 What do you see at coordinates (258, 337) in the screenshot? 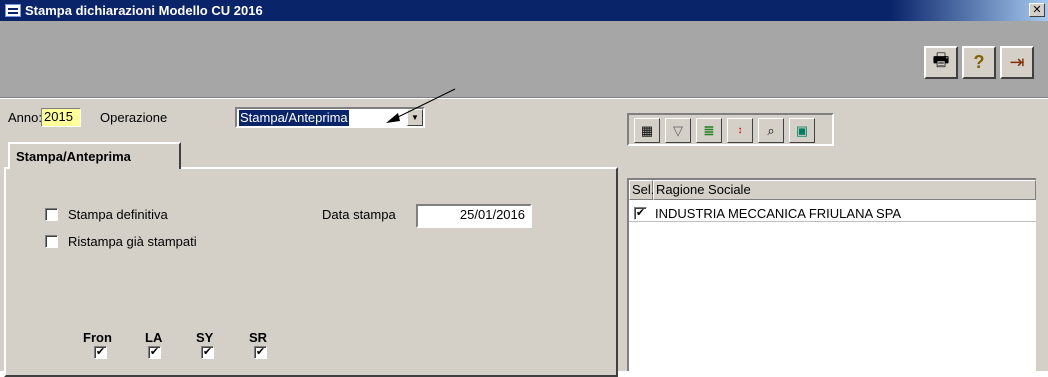
I see `col-sr-label: SR` at bounding box center [258, 337].